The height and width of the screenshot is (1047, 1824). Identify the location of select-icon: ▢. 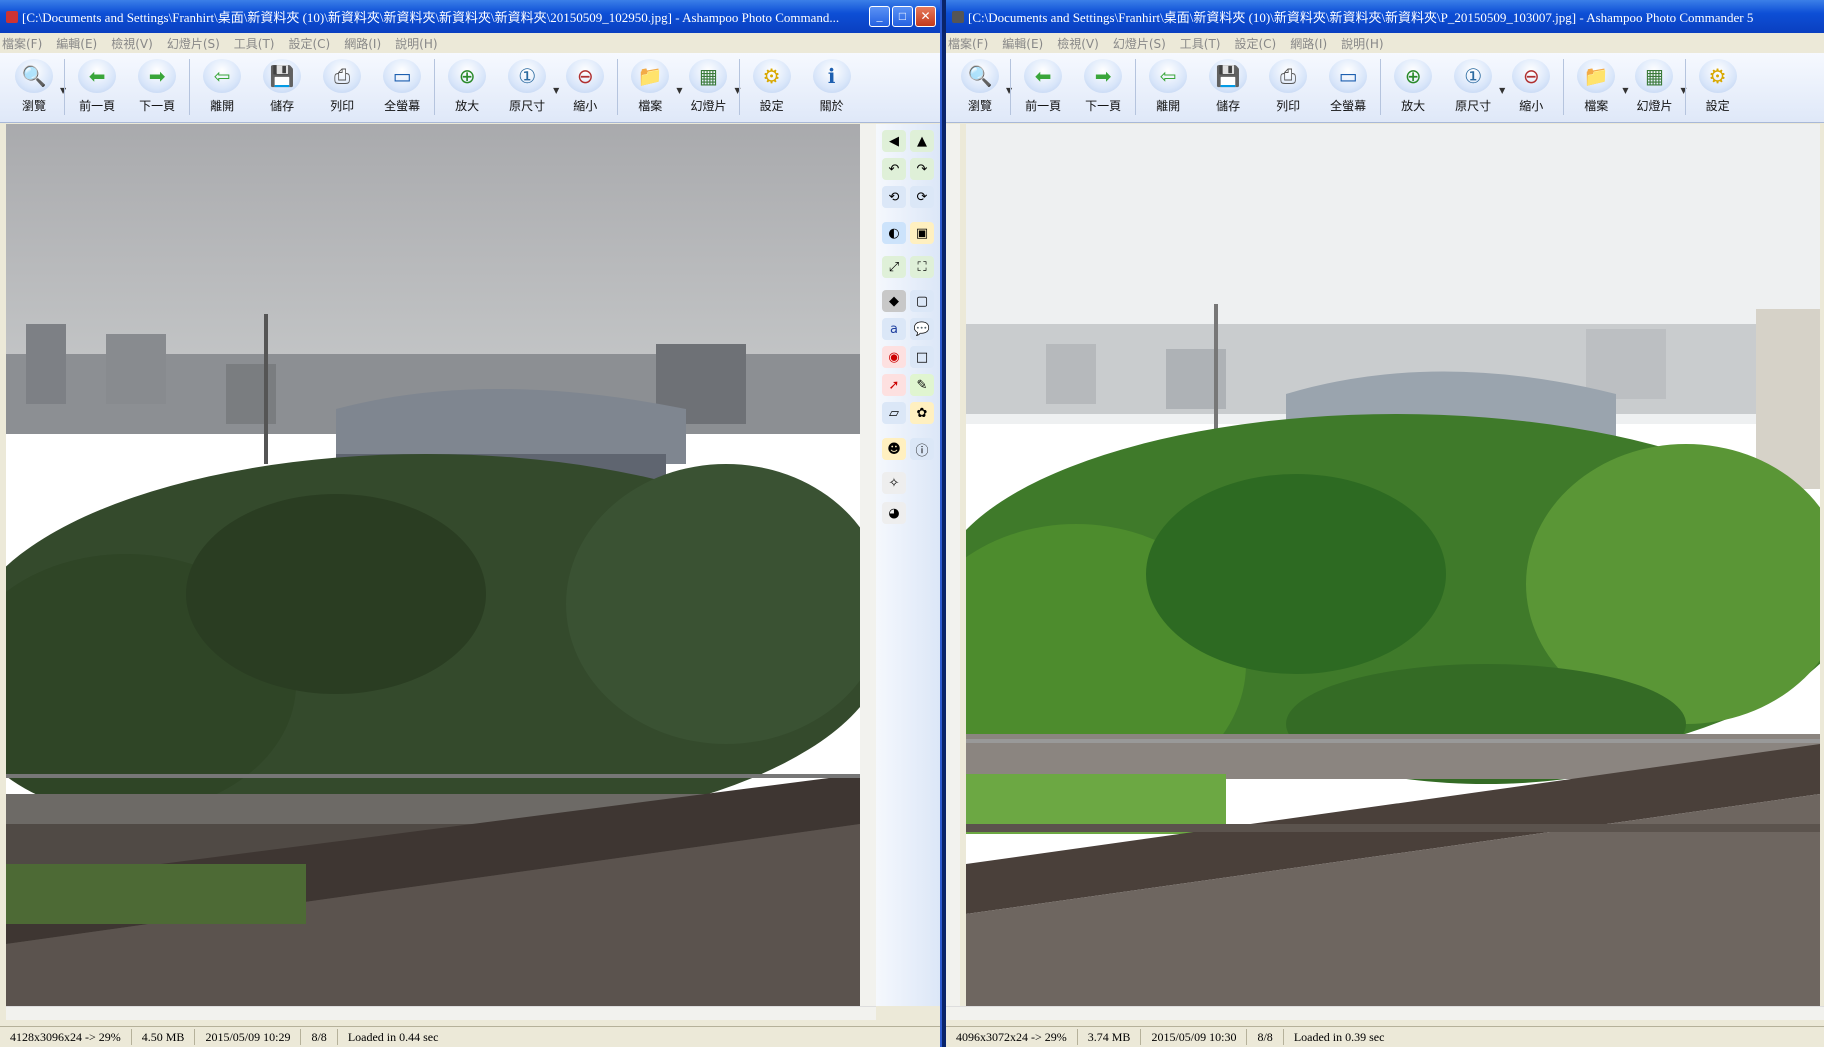
(922, 301).